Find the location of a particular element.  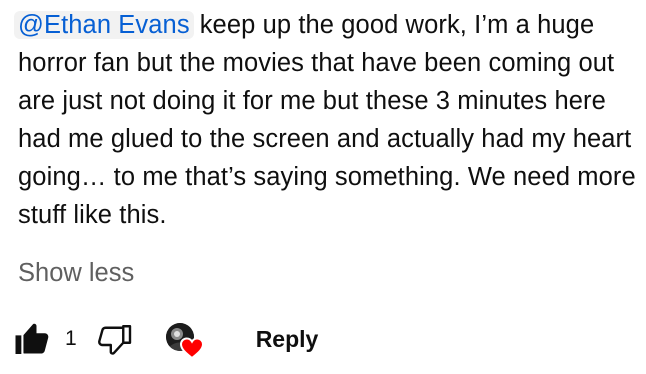

comment-actions: 1 Reply is located at coordinates (173, 339).